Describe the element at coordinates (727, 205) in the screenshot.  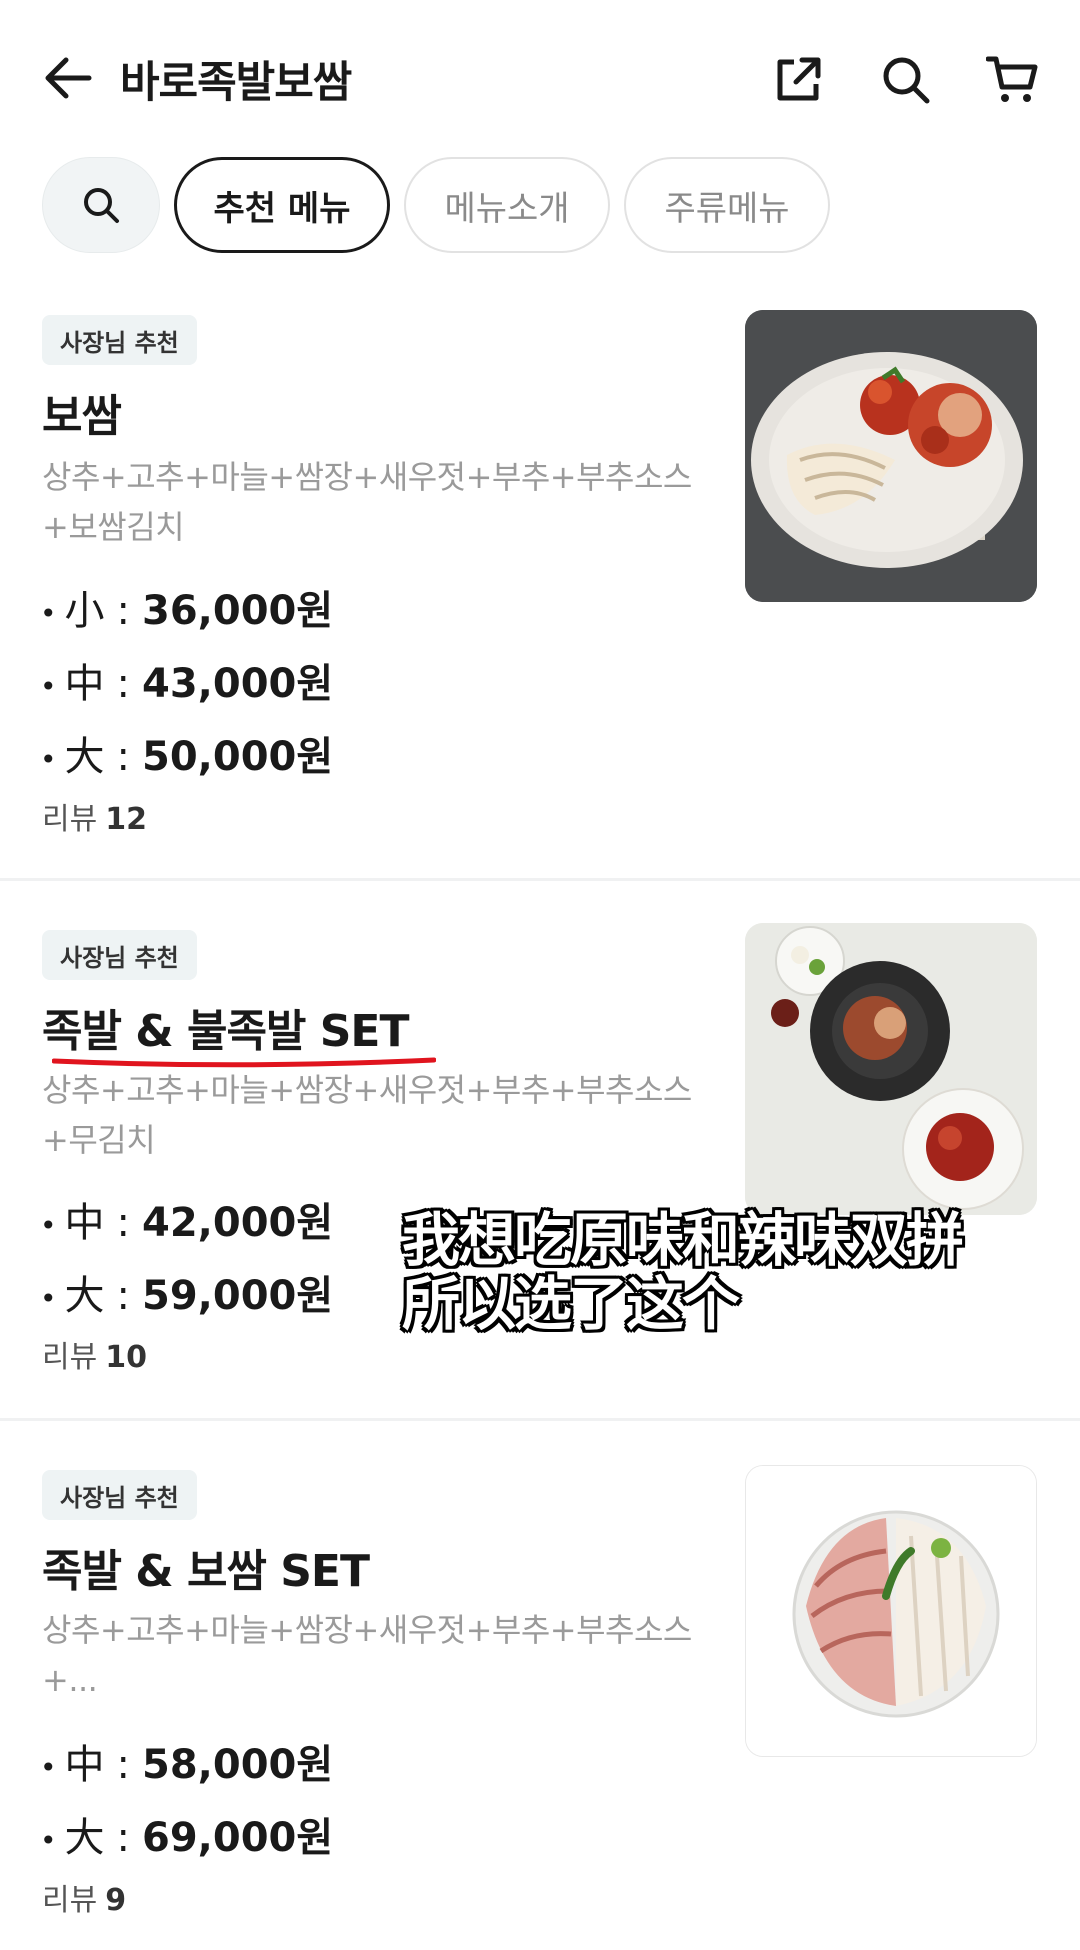
I see `tab-drinks: 주류메뉴` at that location.